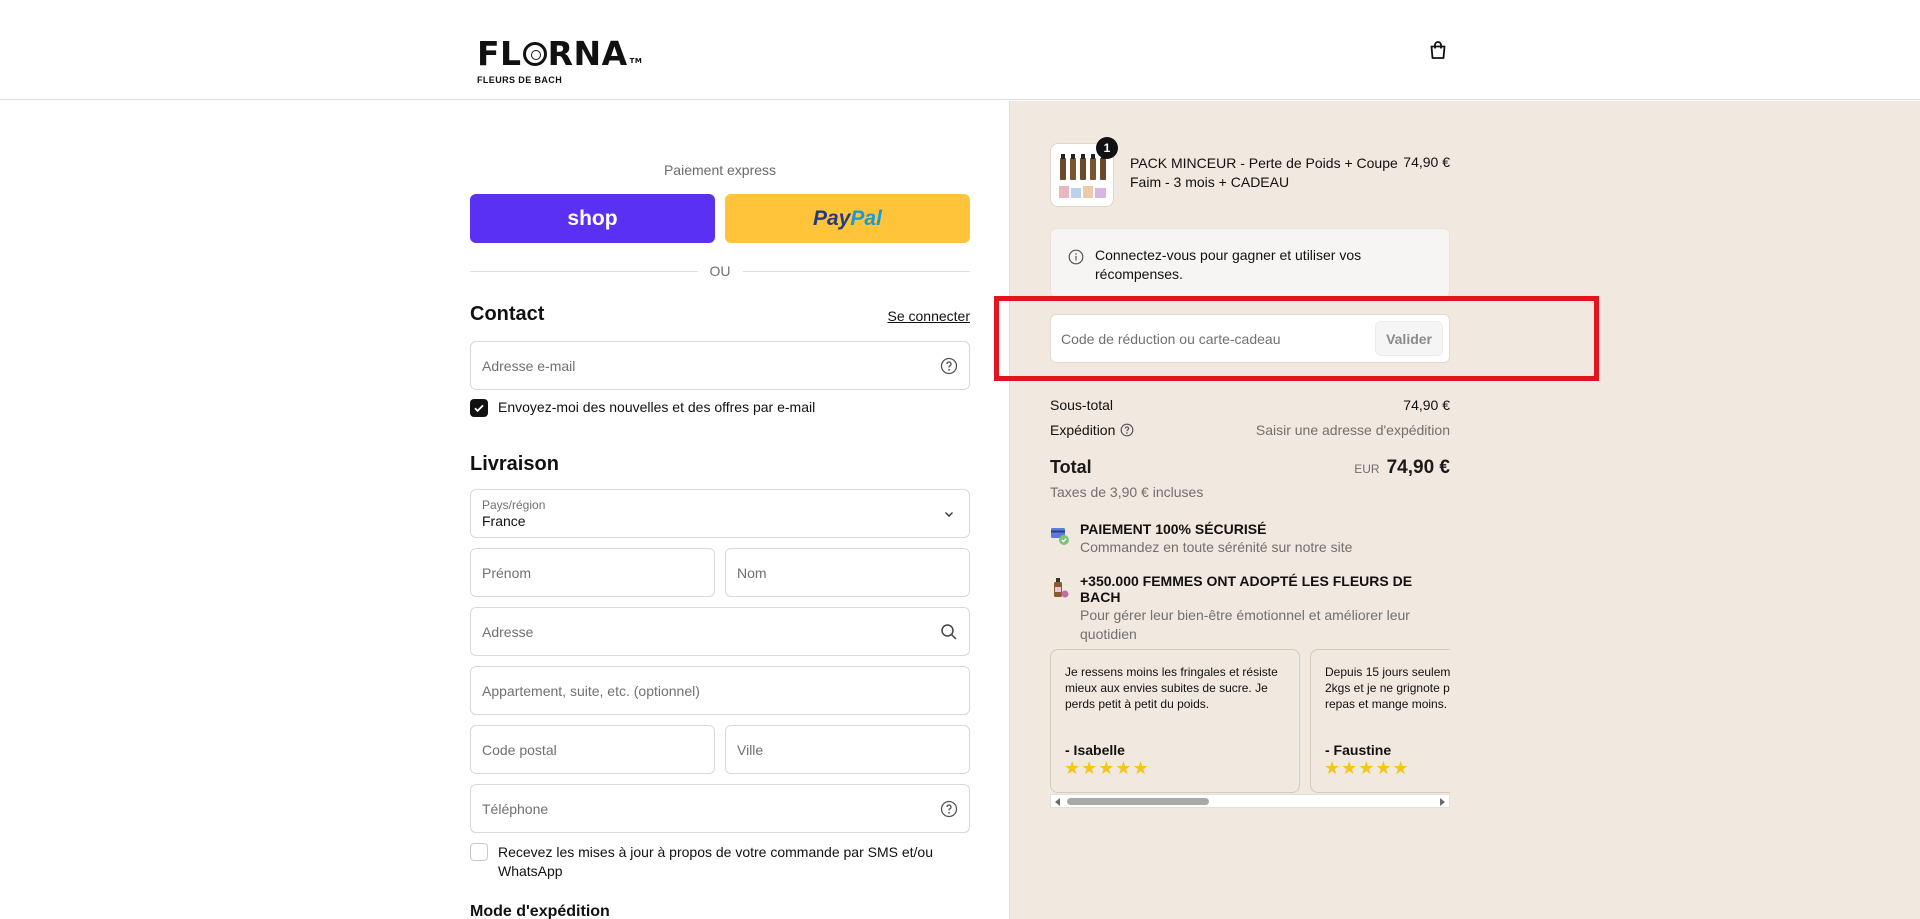  What do you see at coordinates (1061, 588) in the screenshot?
I see `bottle-icon` at bounding box center [1061, 588].